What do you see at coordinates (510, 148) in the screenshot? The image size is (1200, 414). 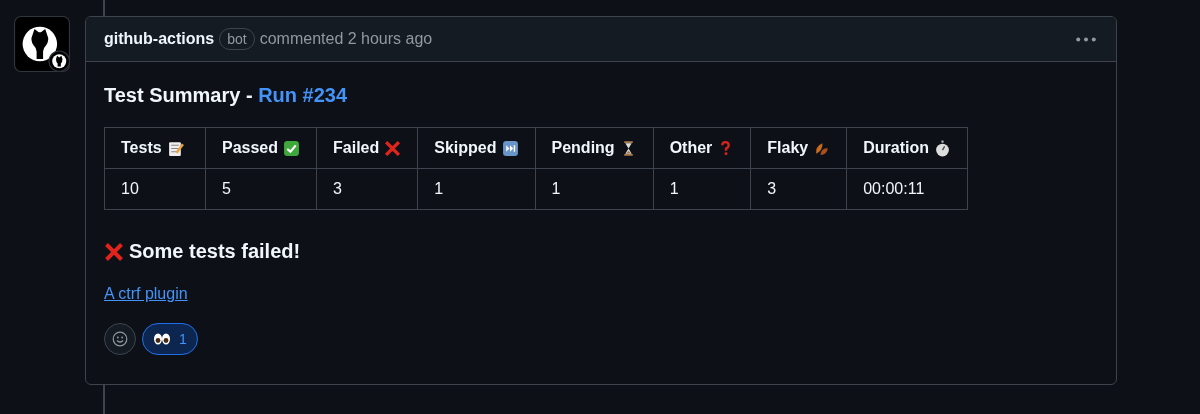 I see `skip-icon` at bounding box center [510, 148].